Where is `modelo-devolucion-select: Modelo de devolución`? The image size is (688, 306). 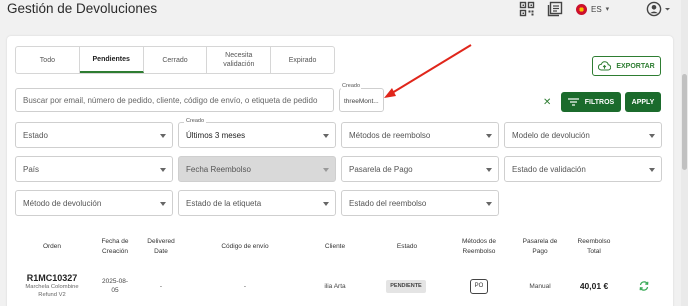
modelo-devolucion-select: Modelo de devolución is located at coordinates (583, 135).